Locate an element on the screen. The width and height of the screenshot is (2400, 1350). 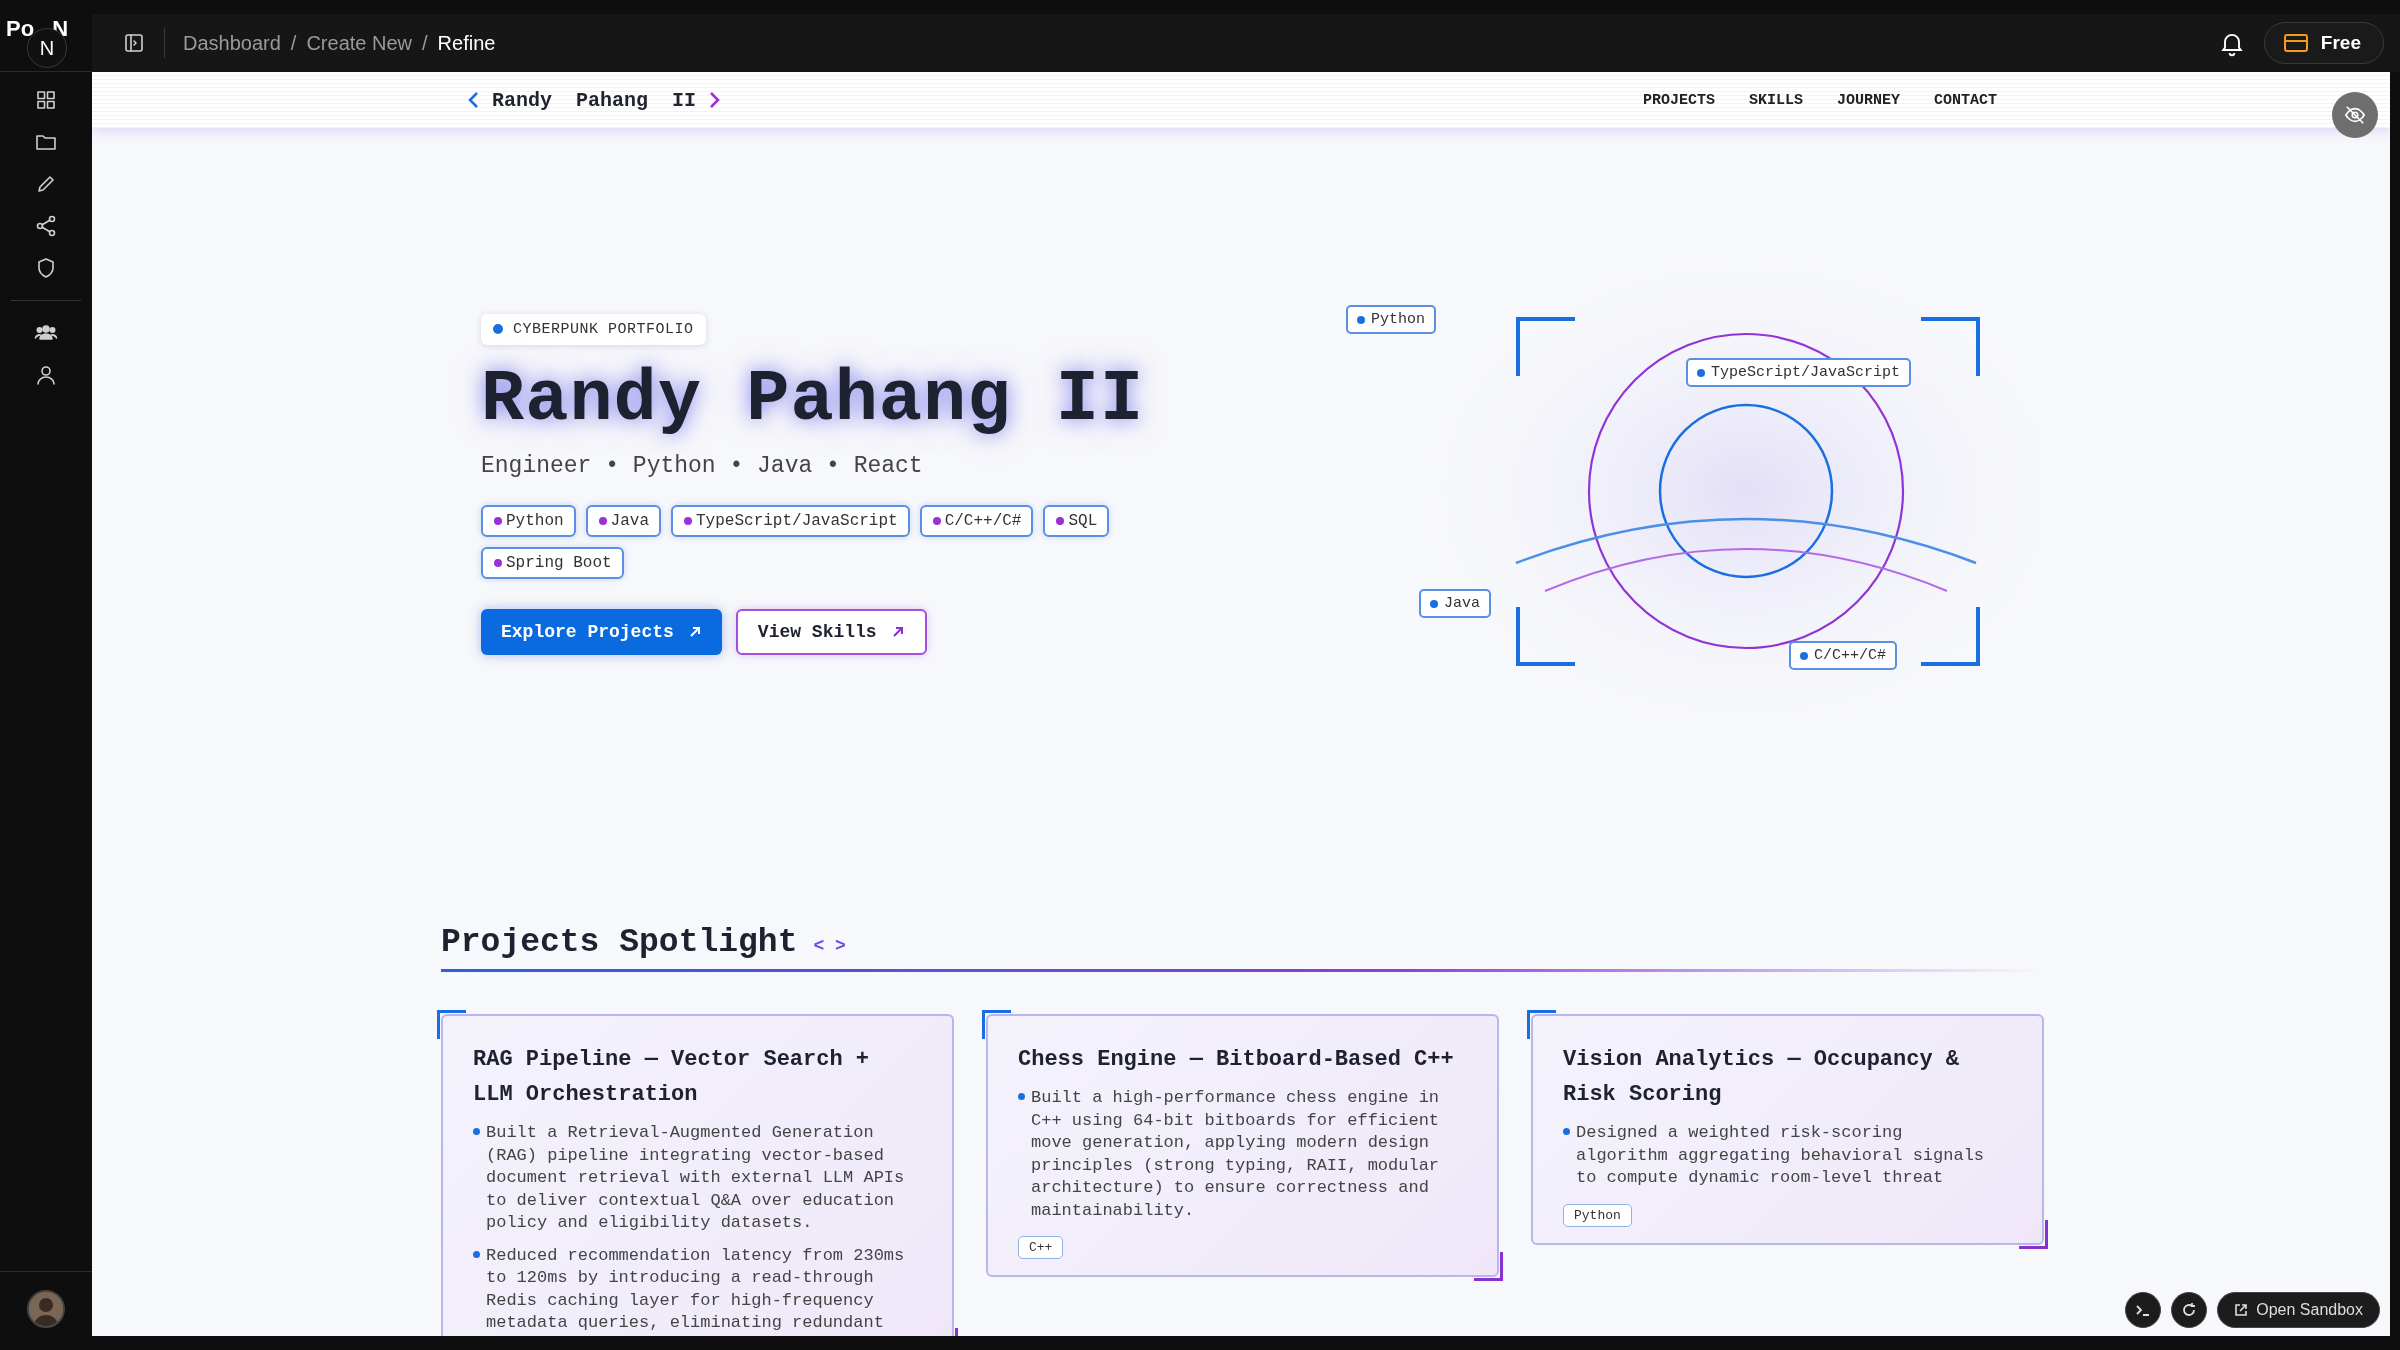
skill-tag: C/C++/C# is located at coordinates (976, 520).